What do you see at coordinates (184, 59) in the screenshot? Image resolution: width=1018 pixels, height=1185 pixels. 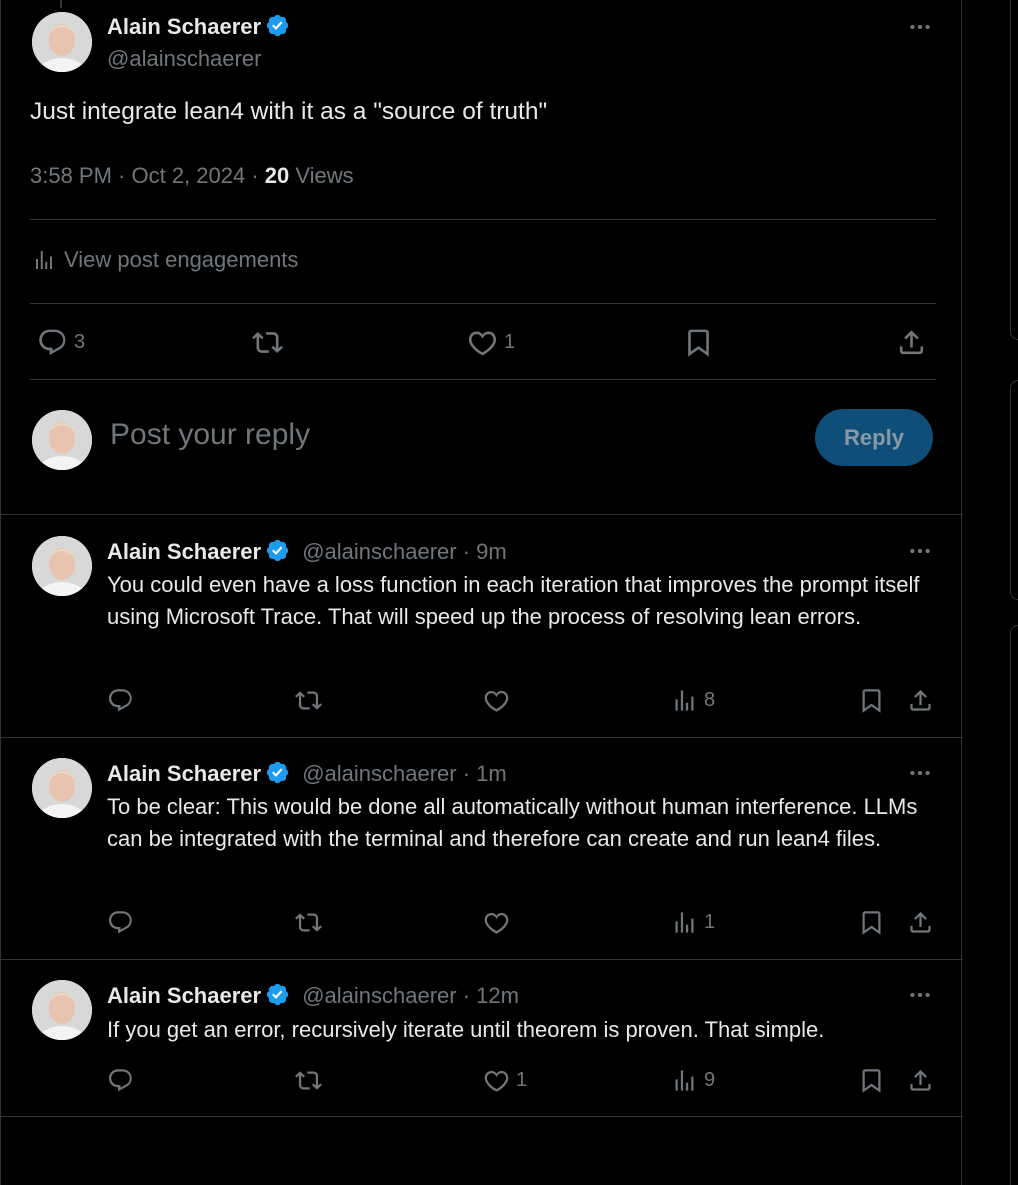 I see `author-handle: @alainschaerer` at bounding box center [184, 59].